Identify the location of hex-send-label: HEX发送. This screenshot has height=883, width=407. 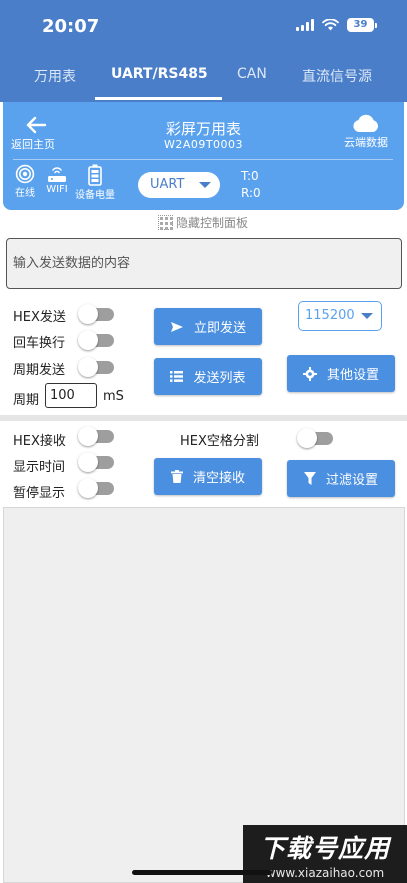
(39, 317).